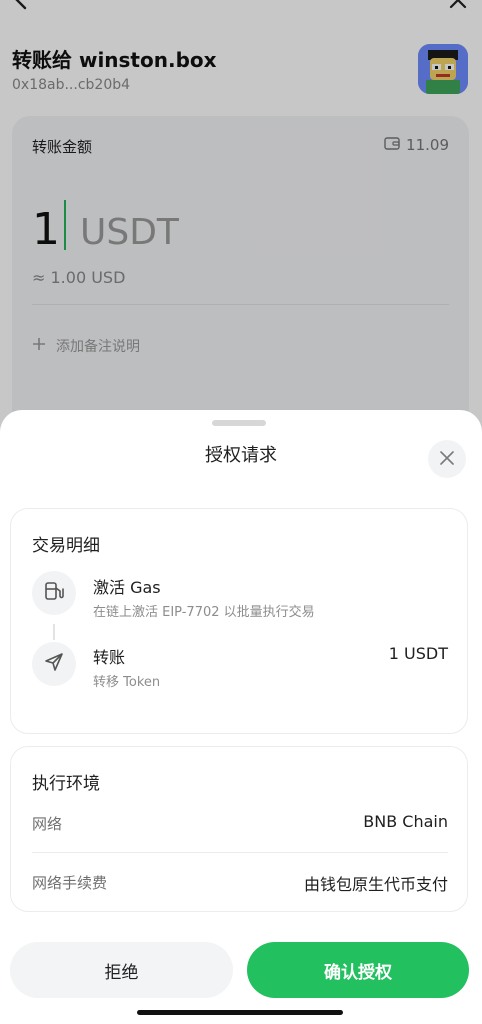 The width and height of the screenshot is (482, 1024). I want to click on confirm-authorization-button: 确认授权, so click(358, 970).